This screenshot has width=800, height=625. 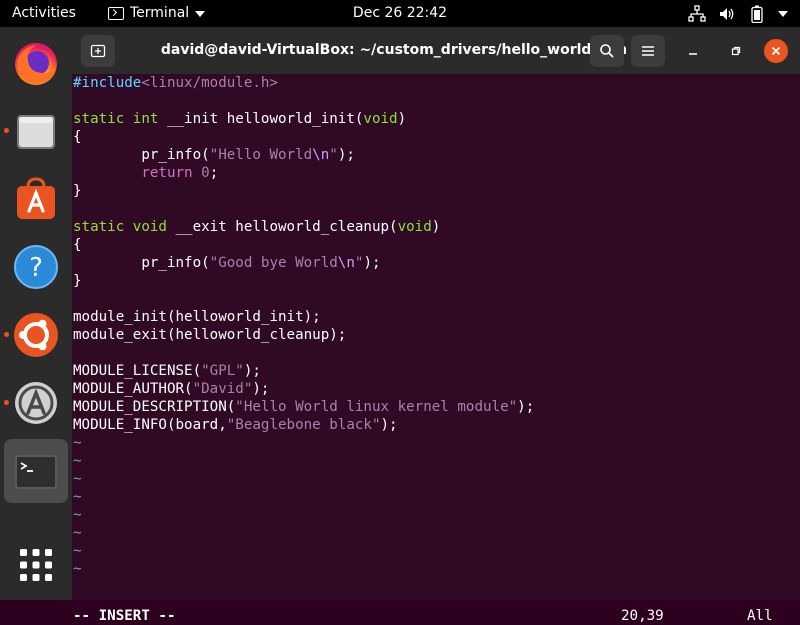 I want to click on code-line: module_init(helloworld_init);, so click(x=197, y=317).